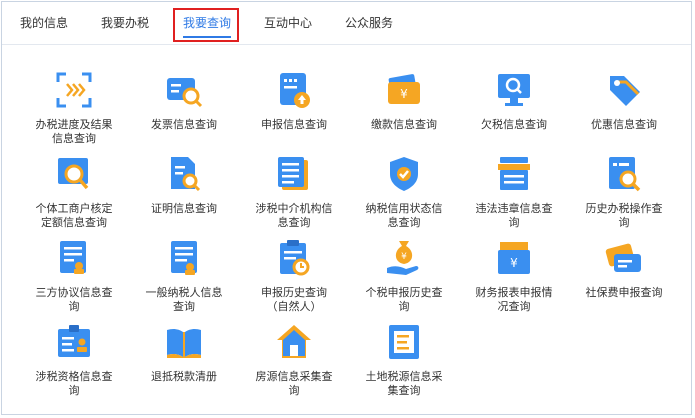 Image resolution: width=695 pixels, height=418 pixels. What do you see at coordinates (74, 90) in the screenshot?
I see `progress-scan-icon` at bounding box center [74, 90].